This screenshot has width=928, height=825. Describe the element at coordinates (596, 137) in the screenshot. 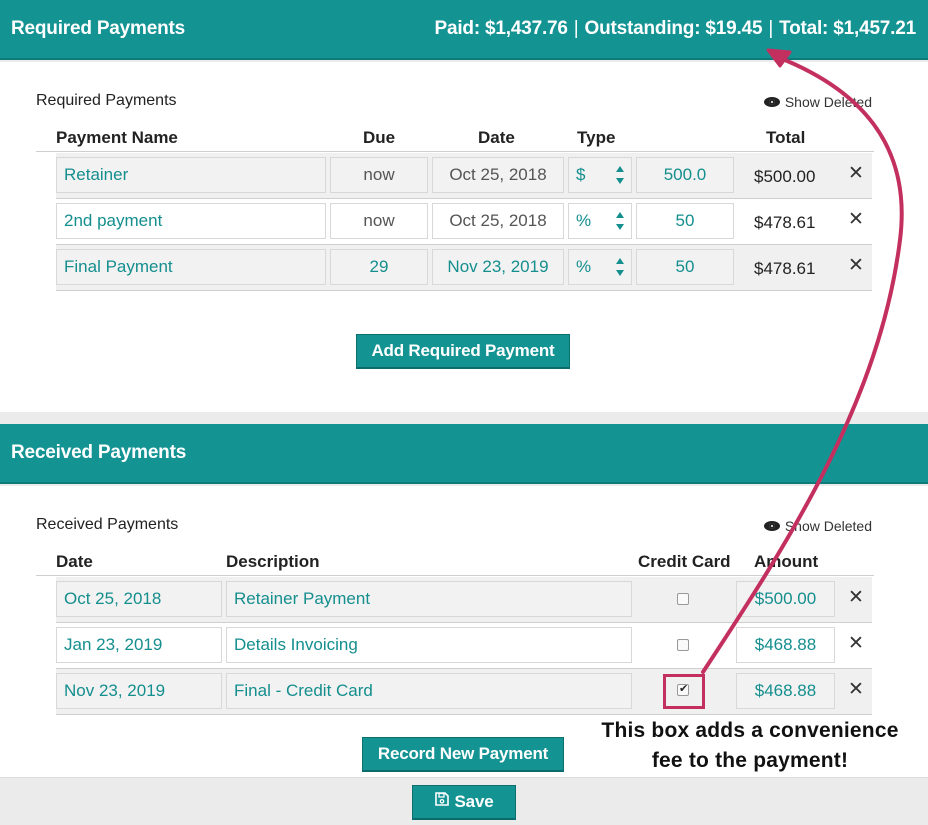

I see `column-type: Type` at that location.